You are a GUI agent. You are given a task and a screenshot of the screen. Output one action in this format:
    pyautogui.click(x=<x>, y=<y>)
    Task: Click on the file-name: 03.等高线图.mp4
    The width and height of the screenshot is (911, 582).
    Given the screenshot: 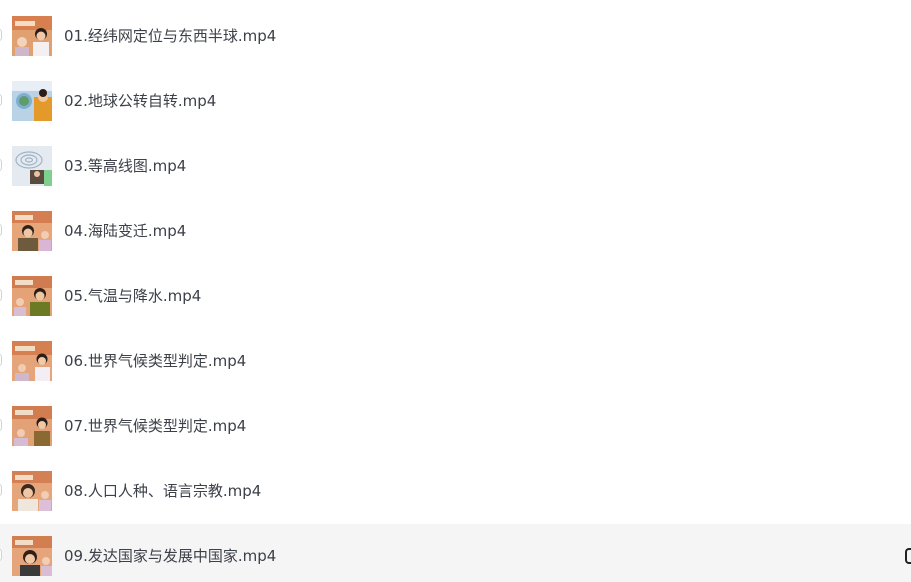 What is the action you would take?
    pyautogui.click(x=125, y=166)
    